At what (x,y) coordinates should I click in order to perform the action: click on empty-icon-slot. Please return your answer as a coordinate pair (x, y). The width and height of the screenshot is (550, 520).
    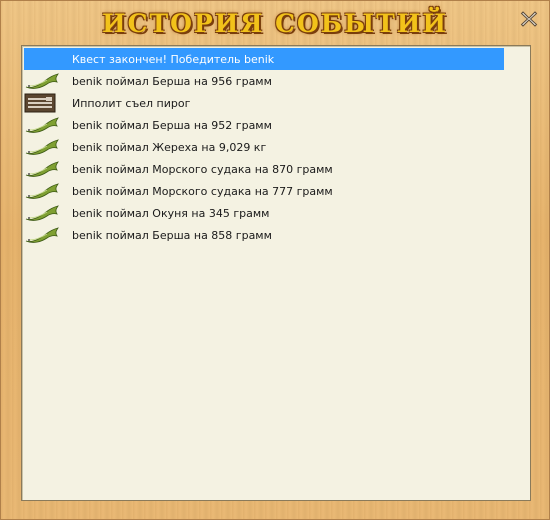
    Looking at the image, I should click on (43, 59).